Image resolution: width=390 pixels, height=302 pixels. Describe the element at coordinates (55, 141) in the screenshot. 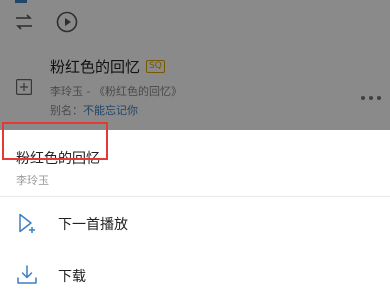

I see `download-highlight-box` at that location.